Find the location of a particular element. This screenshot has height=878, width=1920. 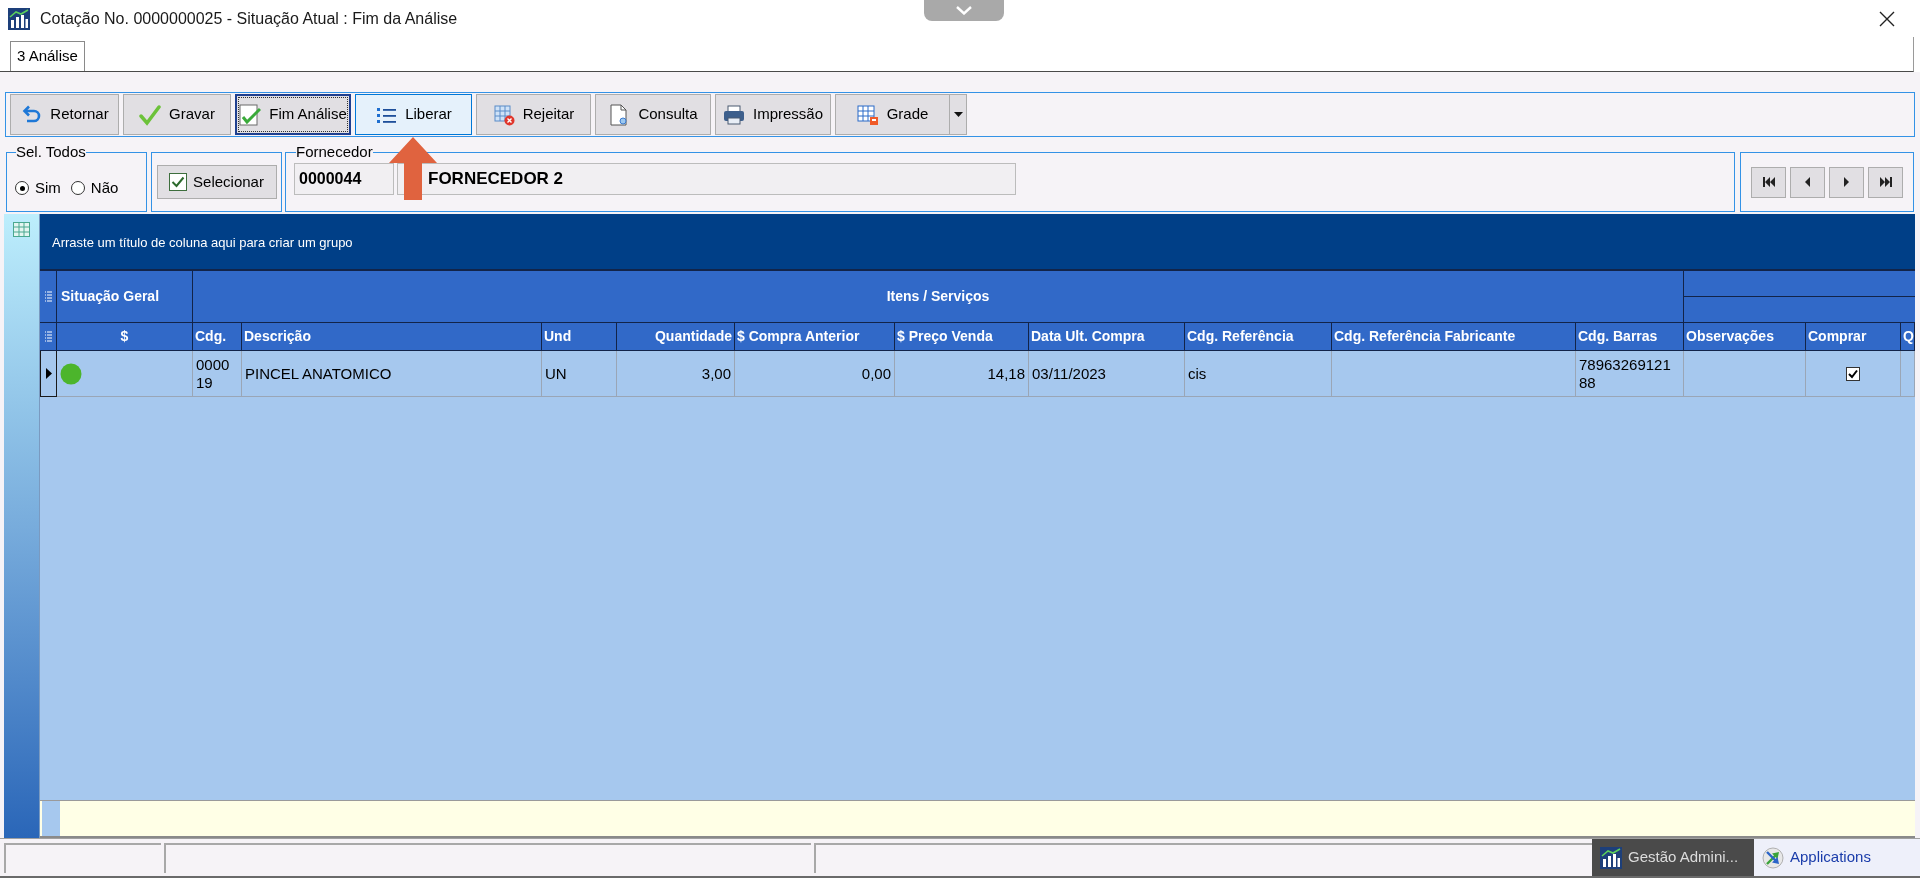

crossed-arrows-icon is located at coordinates (1773, 857).